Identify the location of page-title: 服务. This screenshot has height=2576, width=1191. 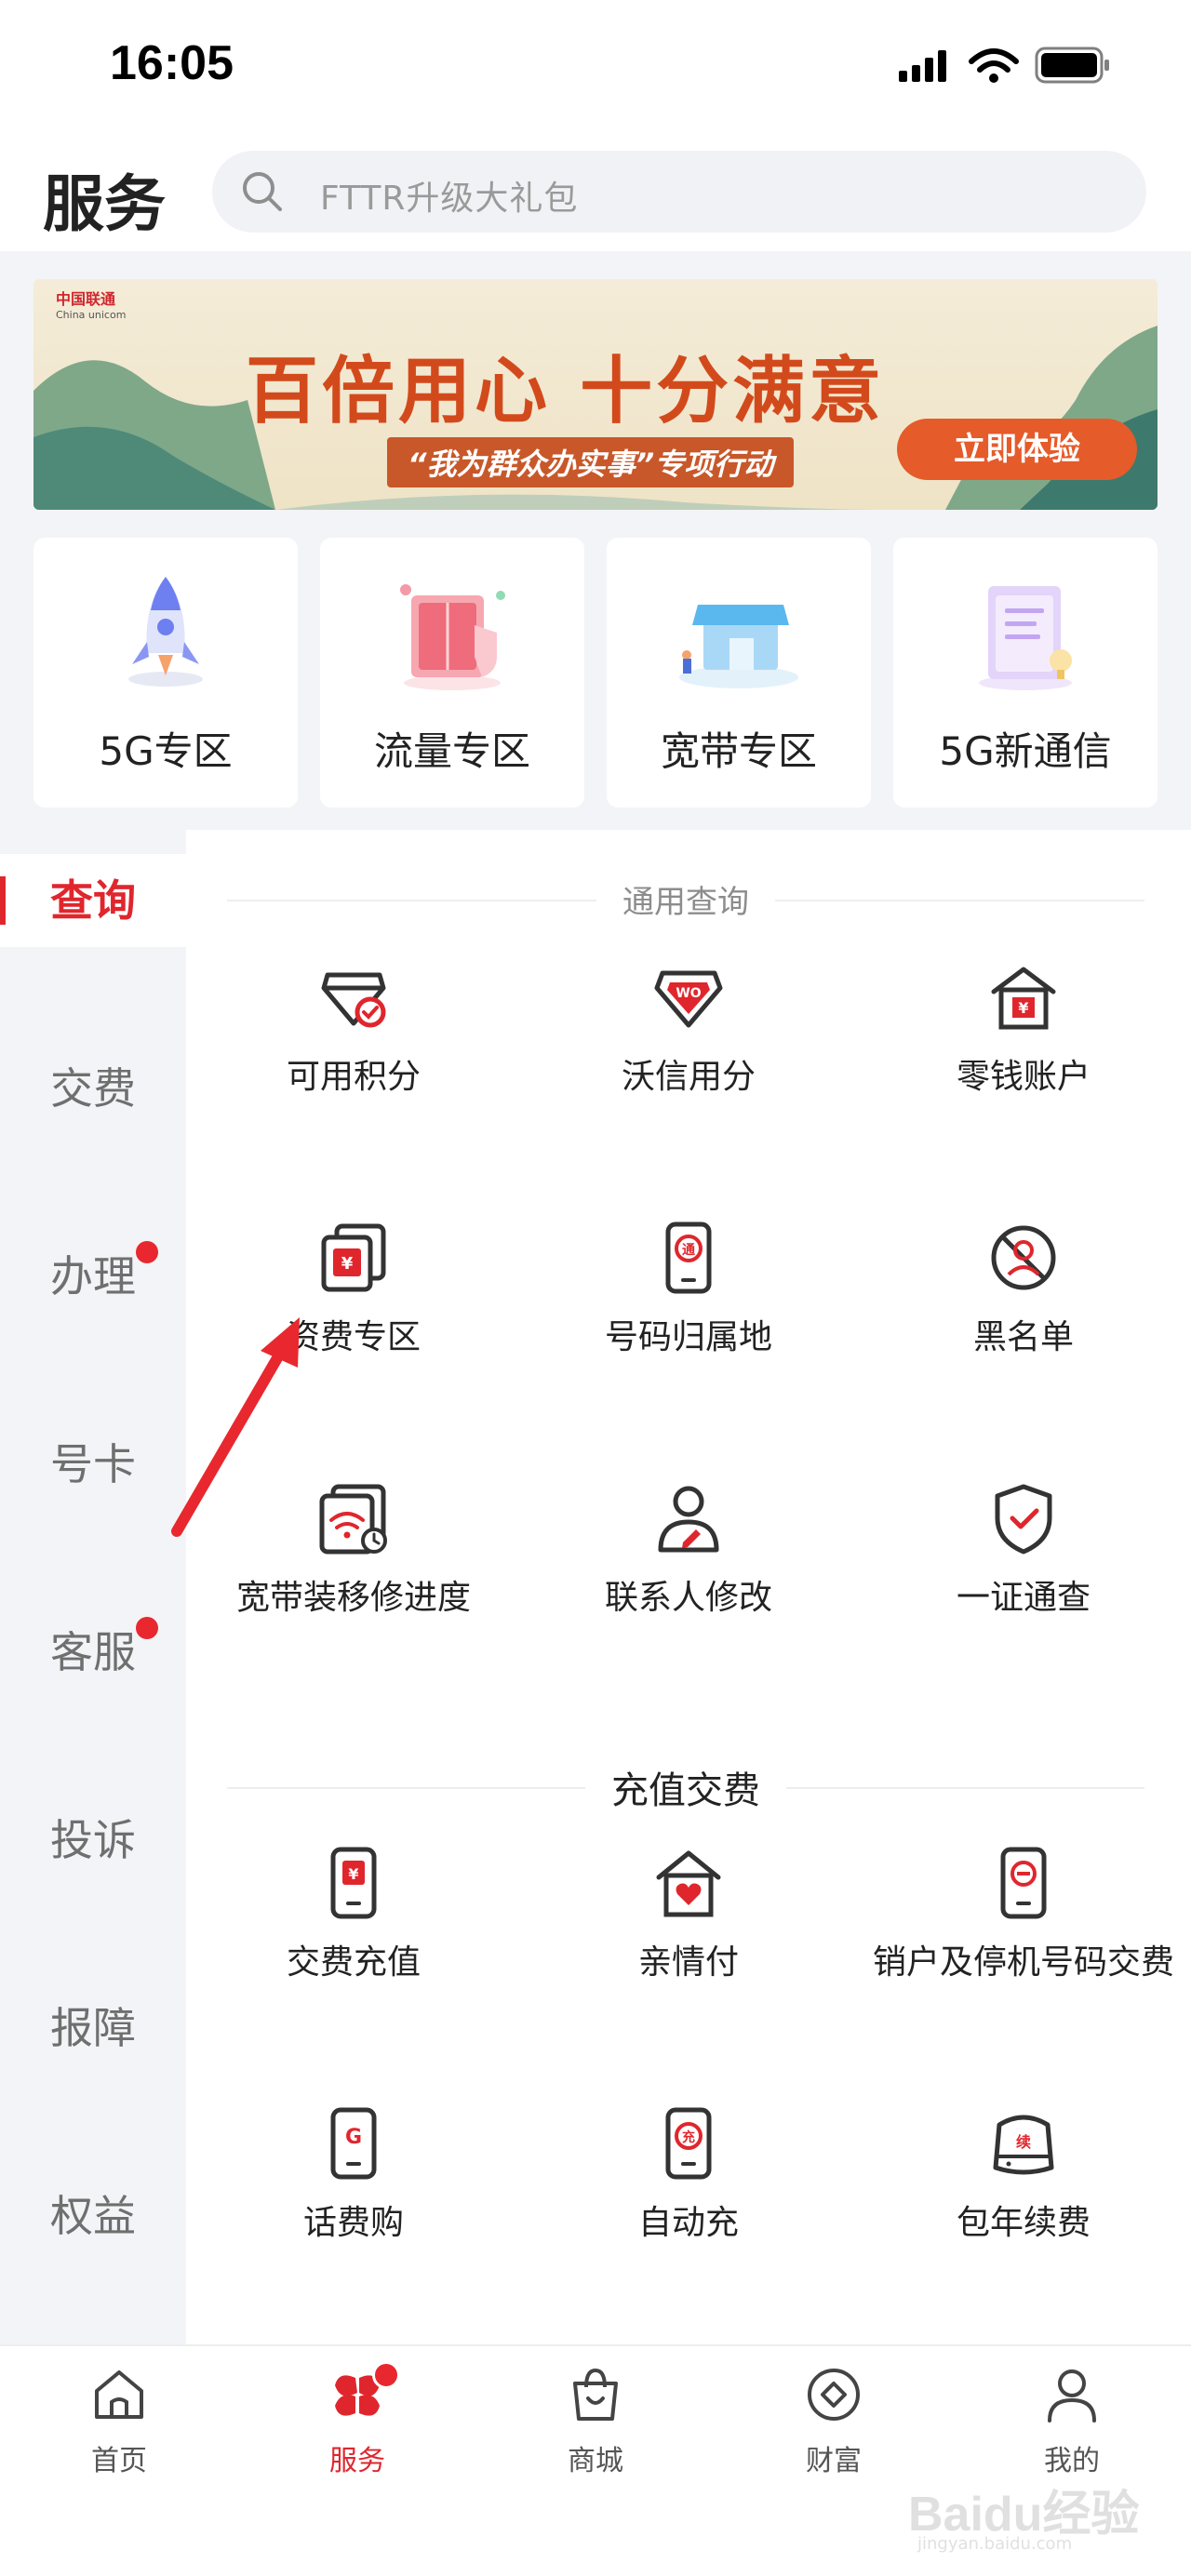
(104, 204).